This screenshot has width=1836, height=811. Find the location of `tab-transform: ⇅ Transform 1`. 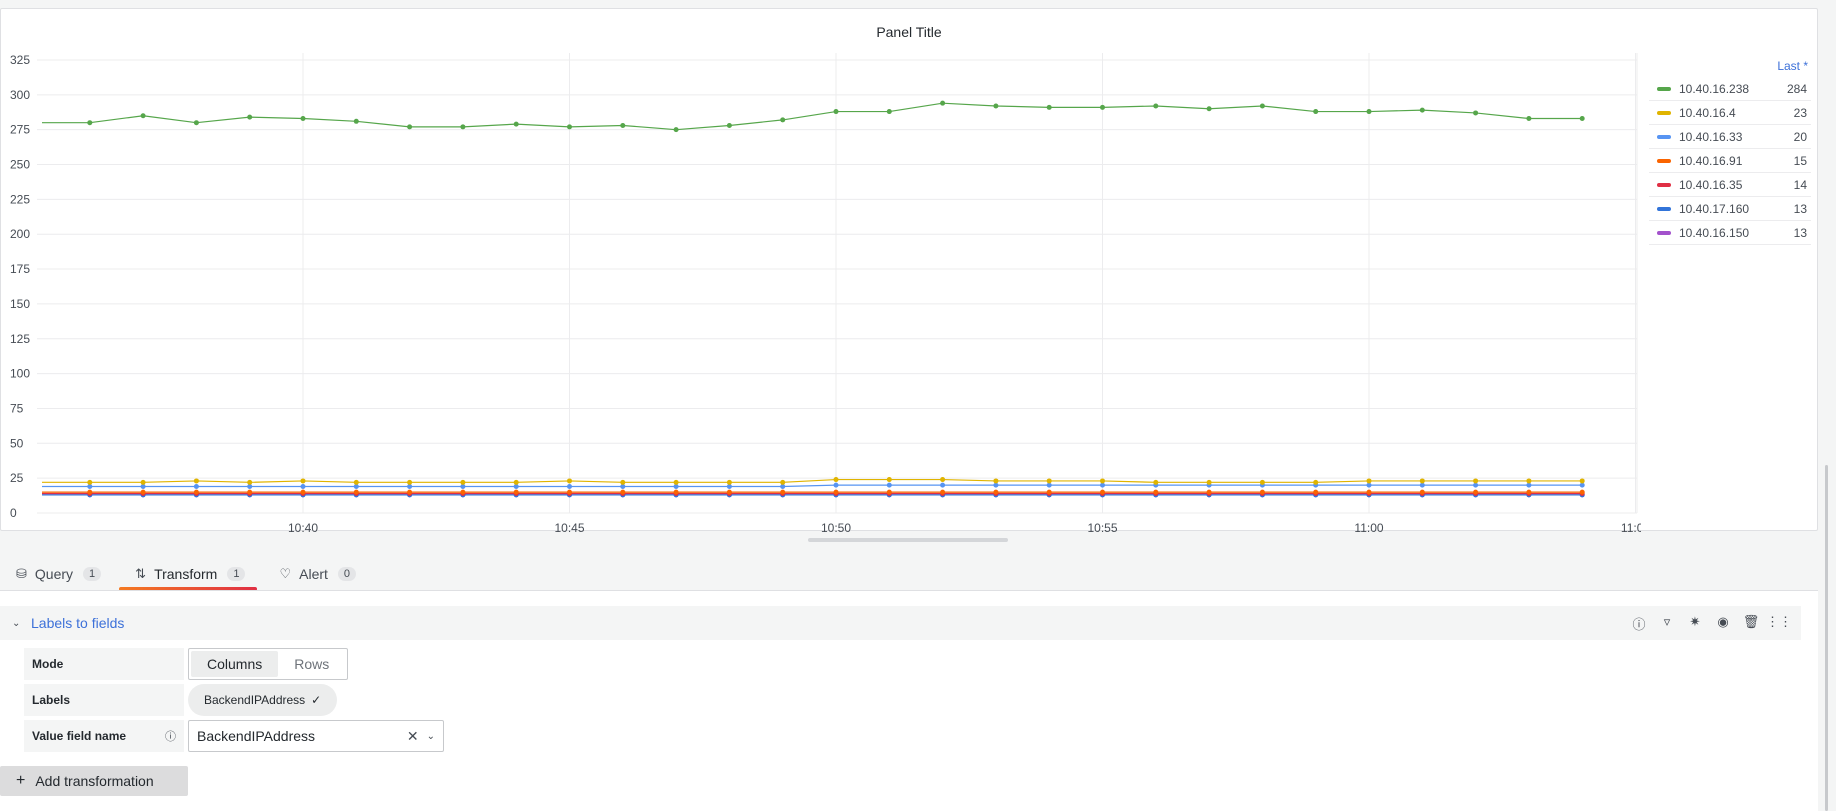

tab-transform: ⇅ Transform 1 is located at coordinates (188, 575).